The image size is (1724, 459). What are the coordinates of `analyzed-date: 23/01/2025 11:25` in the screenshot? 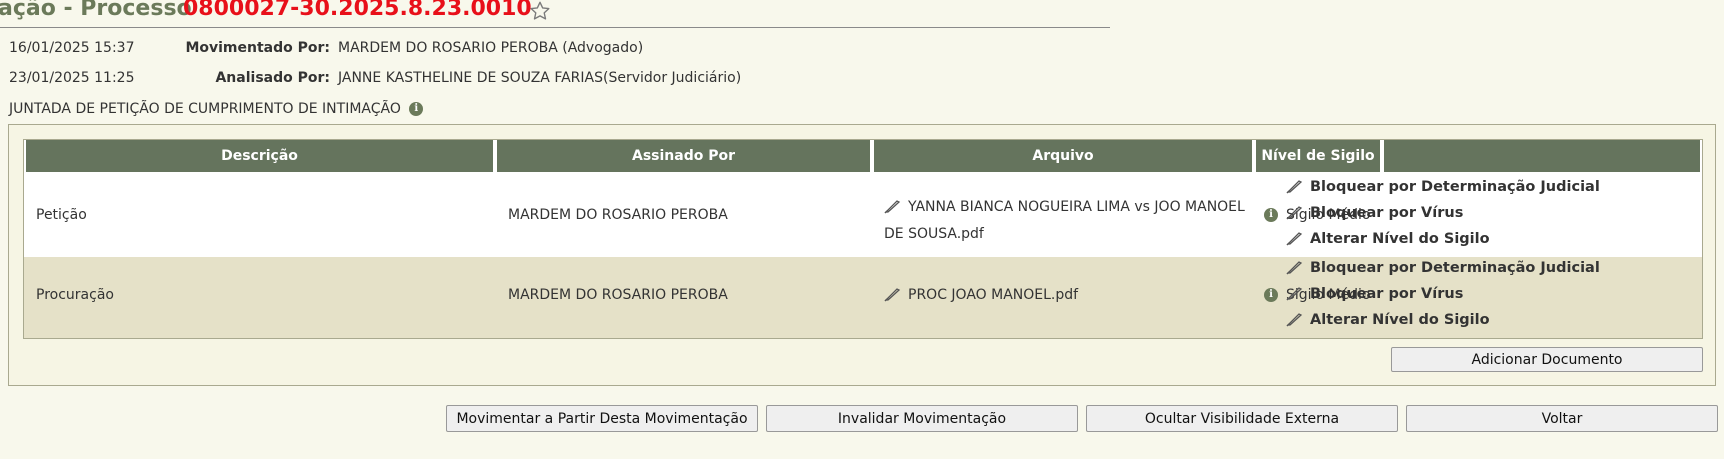 It's located at (72, 78).